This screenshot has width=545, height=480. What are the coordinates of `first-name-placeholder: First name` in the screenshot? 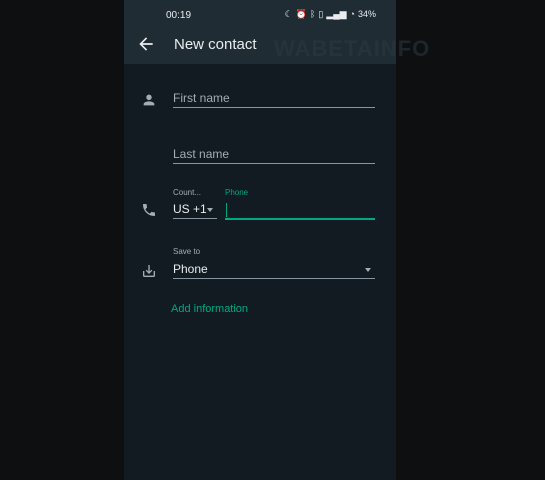 It's located at (201, 98).